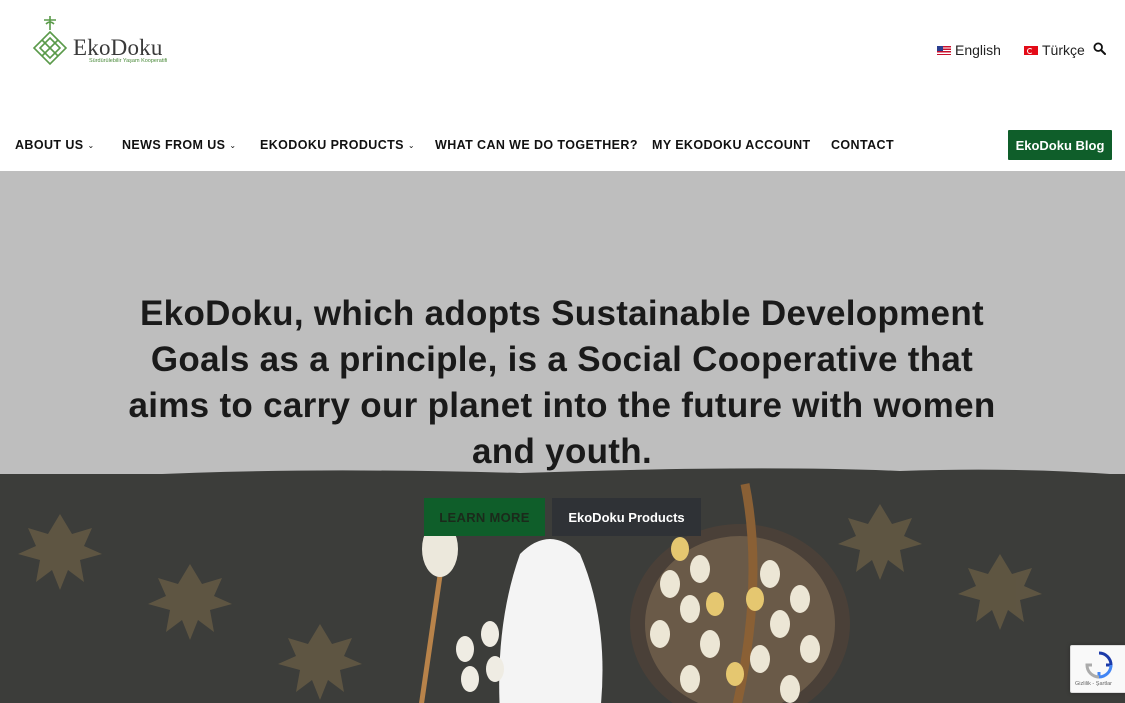 This screenshot has width=1125, height=703. I want to click on recaptcha-badge: Gizlilik - Şartlar, so click(1097, 669).